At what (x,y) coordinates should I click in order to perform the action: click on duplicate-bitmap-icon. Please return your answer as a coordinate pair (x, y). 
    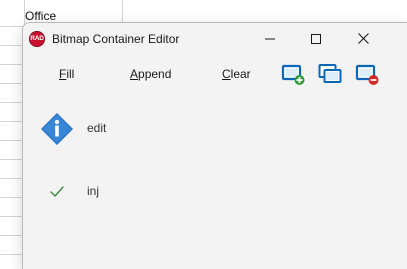
    Looking at the image, I should click on (330, 73).